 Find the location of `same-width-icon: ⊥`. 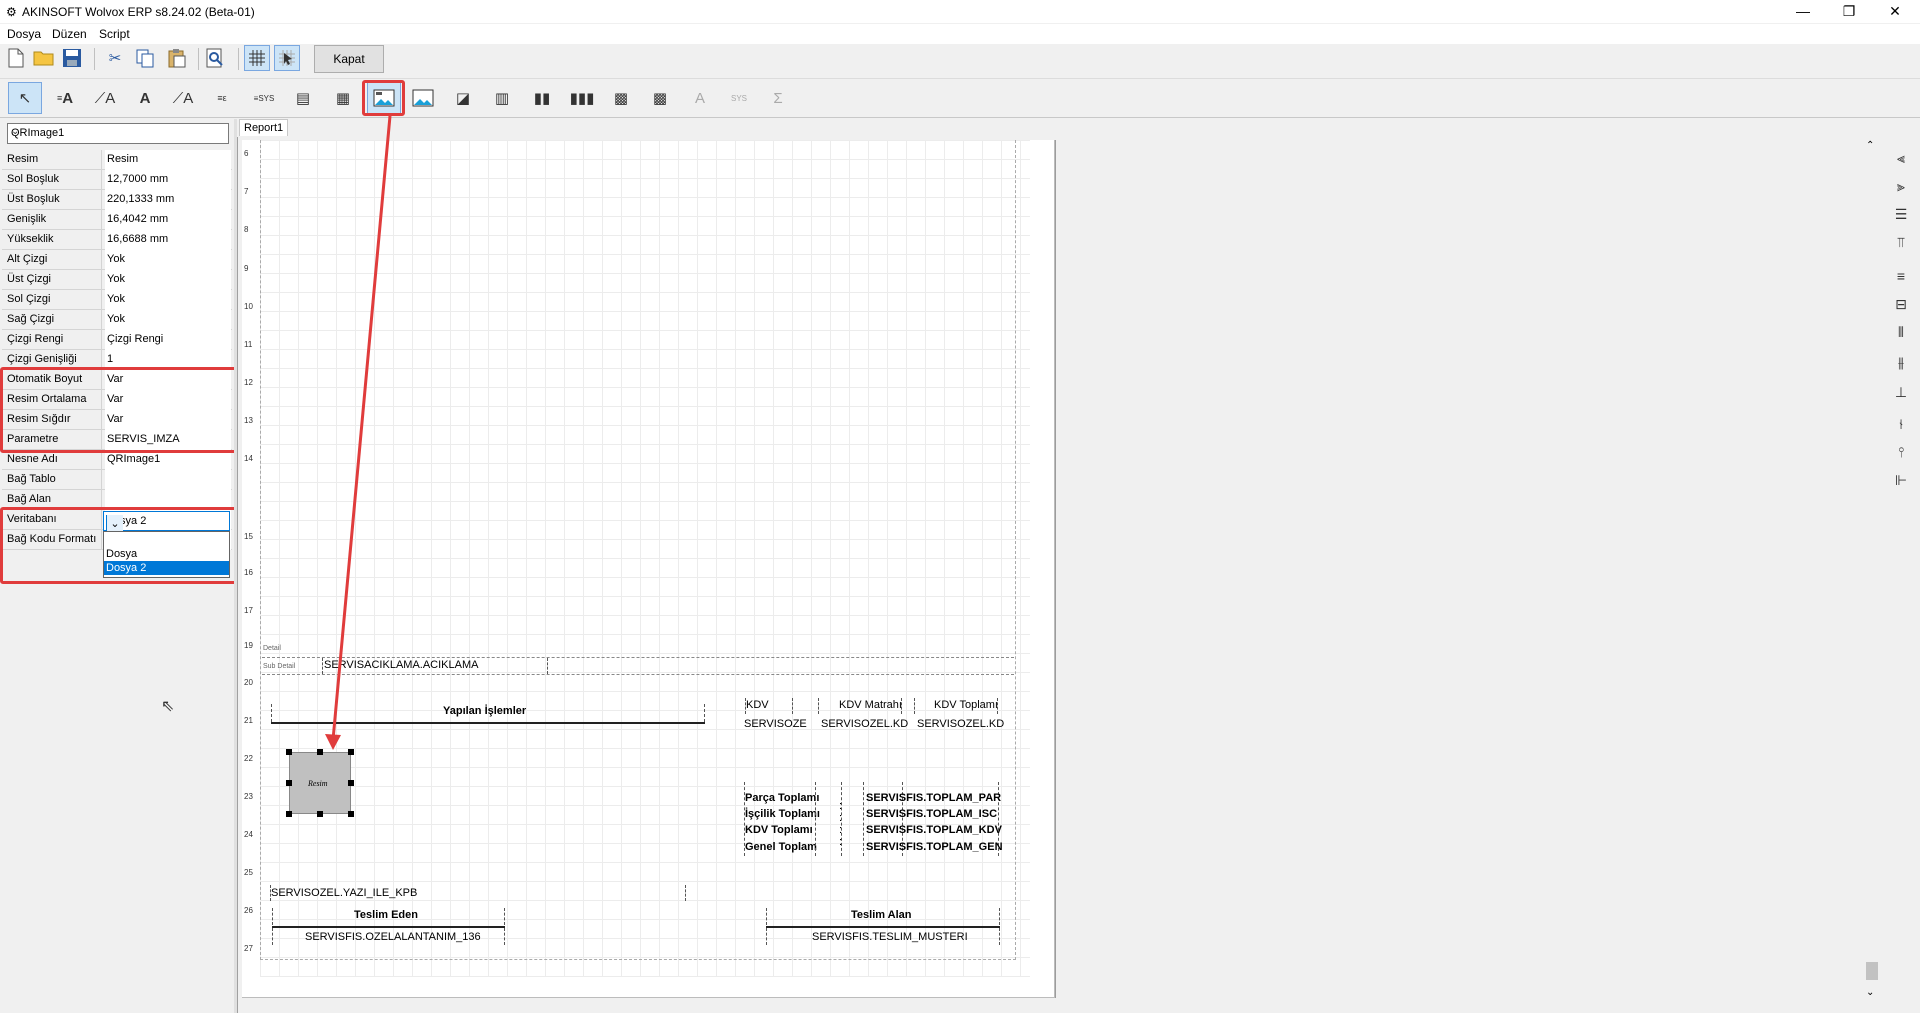

same-width-icon: ⊥ is located at coordinates (1901, 393).